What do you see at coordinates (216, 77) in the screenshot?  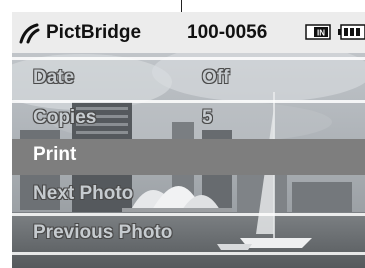 I see `menu-item-value: Off` at bounding box center [216, 77].